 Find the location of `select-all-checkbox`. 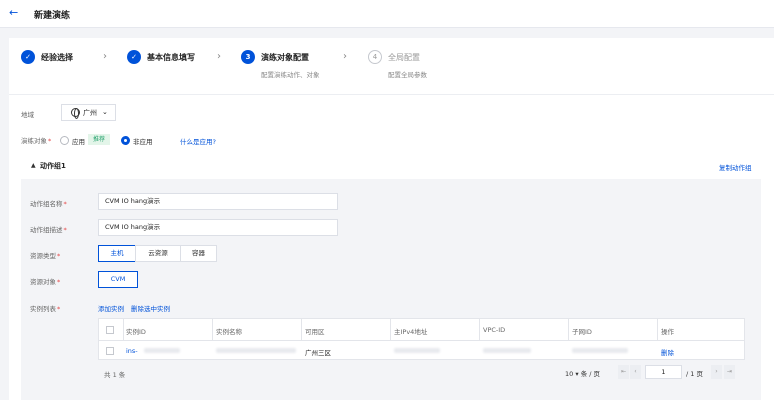

select-all-checkbox is located at coordinates (110, 330).